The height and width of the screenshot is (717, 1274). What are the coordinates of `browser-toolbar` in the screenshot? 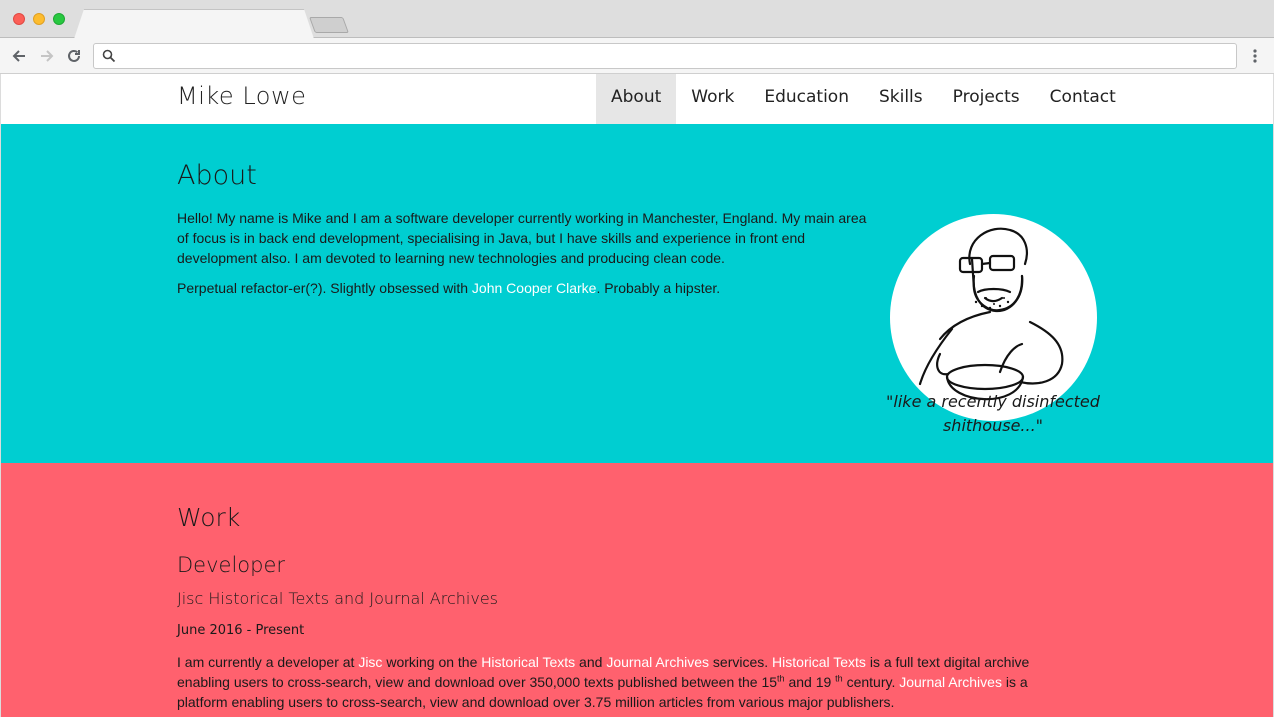 It's located at (637, 56).